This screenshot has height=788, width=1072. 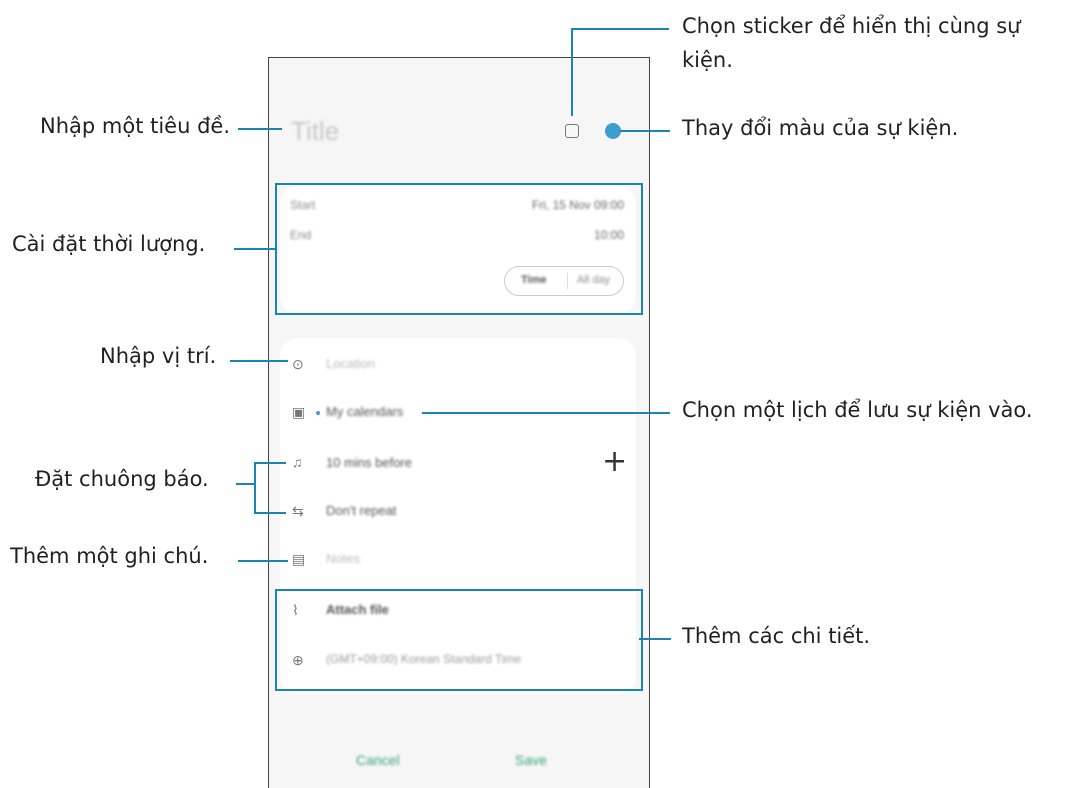 I want to click on annotation-details: Thêm các chi tiết., so click(x=776, y=636).